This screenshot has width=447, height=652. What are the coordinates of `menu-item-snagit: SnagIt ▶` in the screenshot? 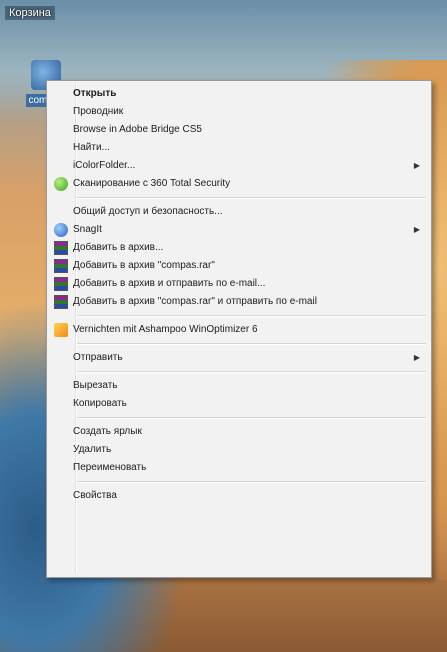 It's located at (239, 230).